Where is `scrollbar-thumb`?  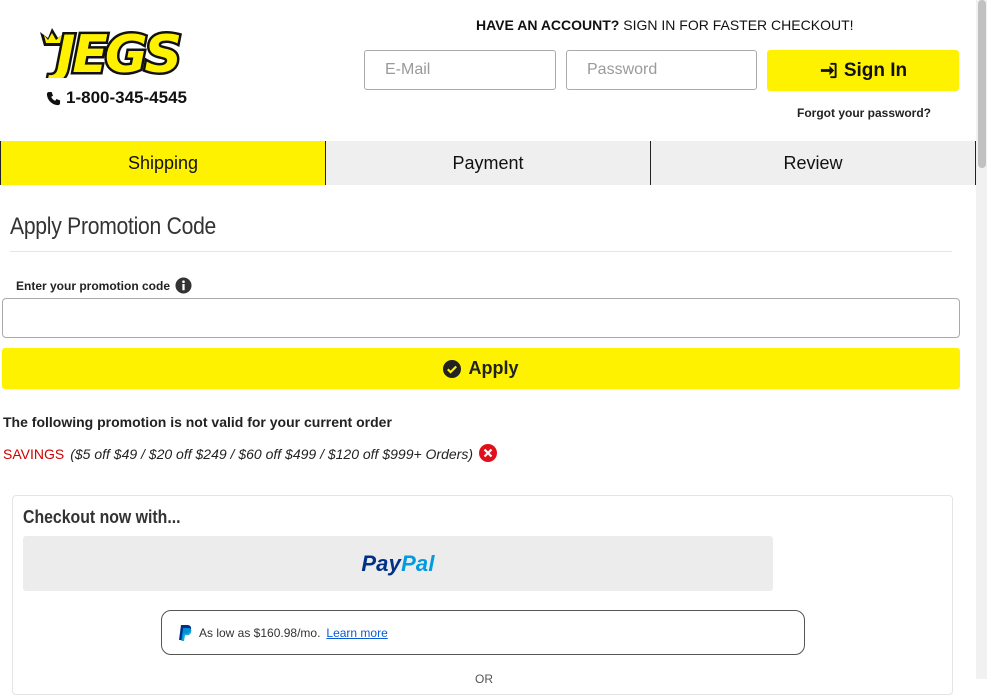
scrollbar-thumb is located at coordinates (982, 84).